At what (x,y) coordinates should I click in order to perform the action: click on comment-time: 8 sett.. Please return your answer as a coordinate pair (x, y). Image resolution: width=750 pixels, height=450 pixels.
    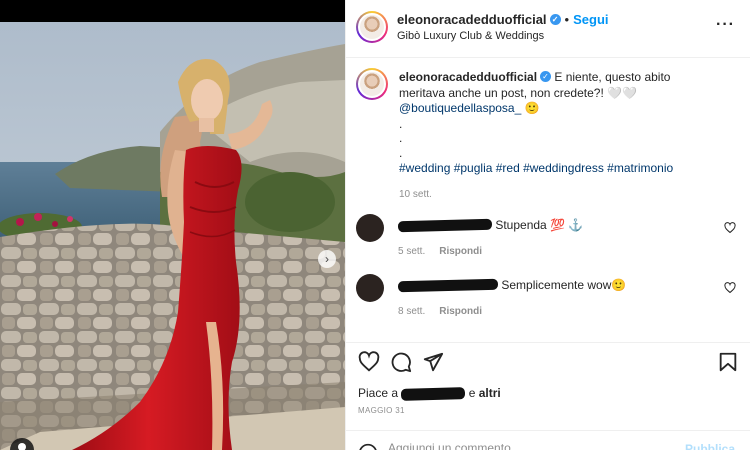
    Looking at the image, I should click on (411, 311).